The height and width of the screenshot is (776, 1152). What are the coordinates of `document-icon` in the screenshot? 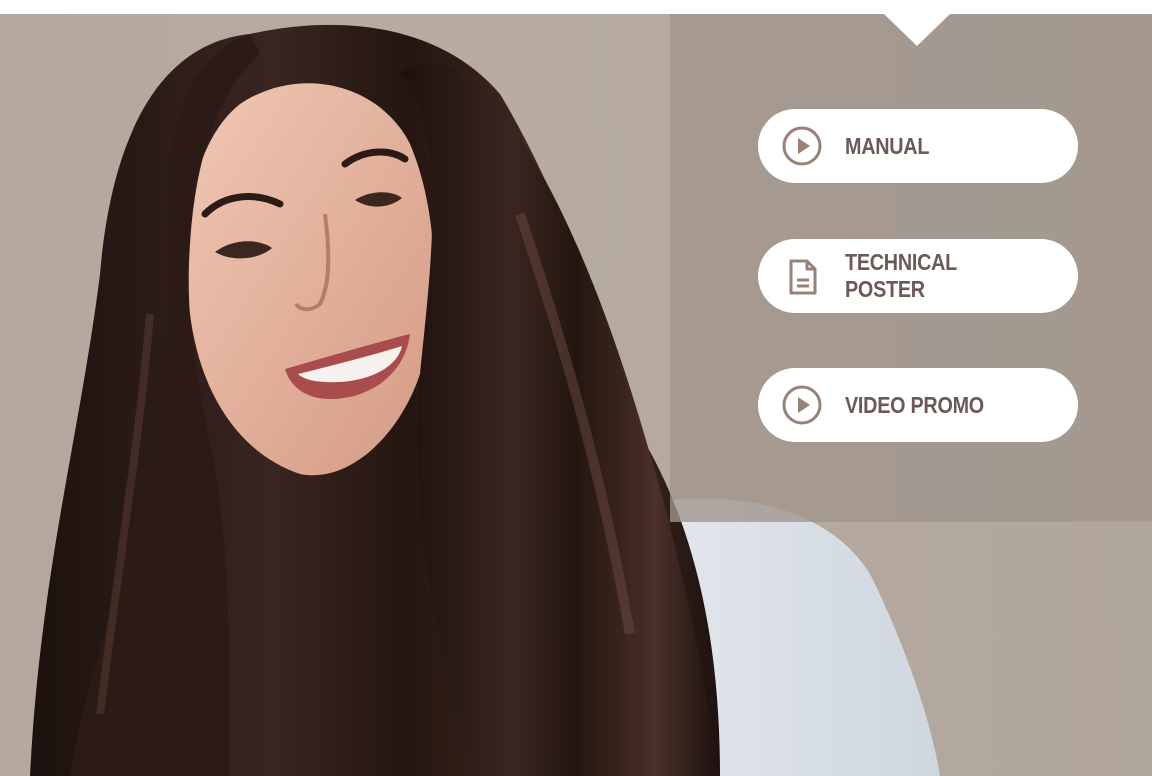 It's located at (802, 276).